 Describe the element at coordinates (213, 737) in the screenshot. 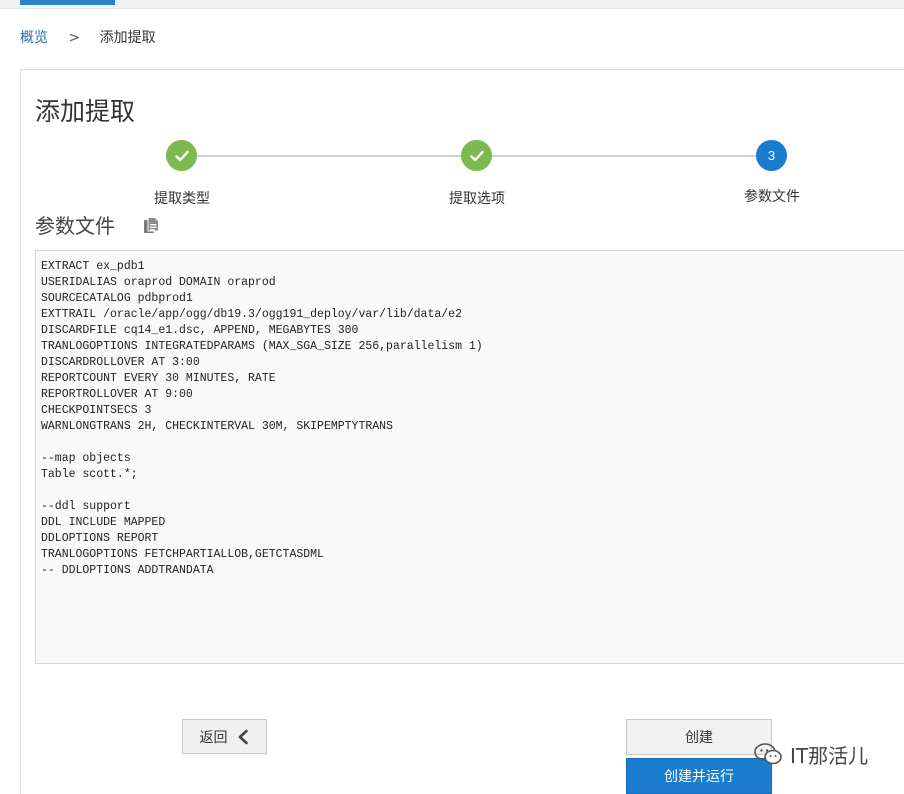

I see `back-button-label: 返回` at that location.